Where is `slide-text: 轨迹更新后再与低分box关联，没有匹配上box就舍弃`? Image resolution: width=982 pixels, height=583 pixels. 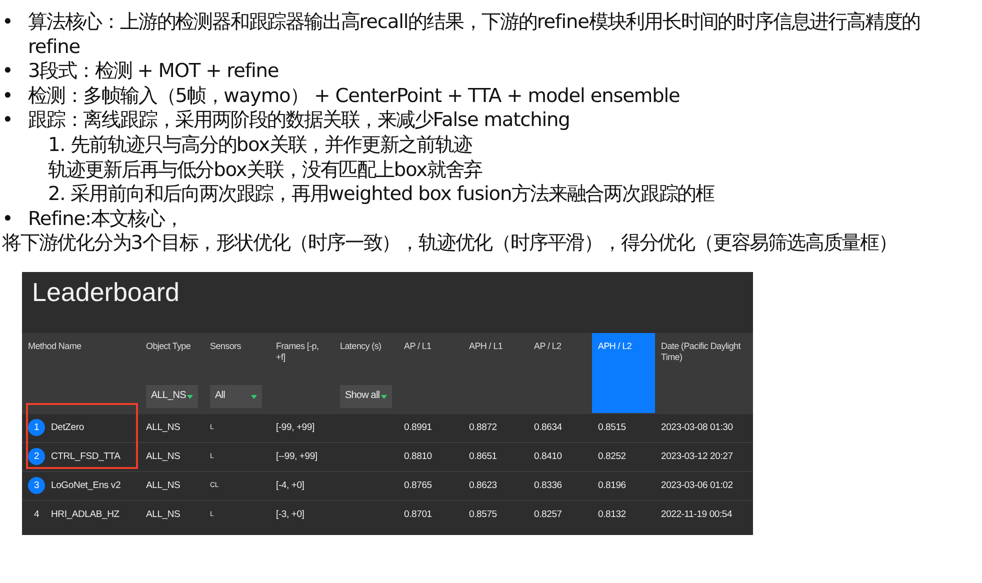
slide-text: 轨迹更新后再与低分box关联，没有匹配上box就舍弃 is located at coordinates (265, 170).